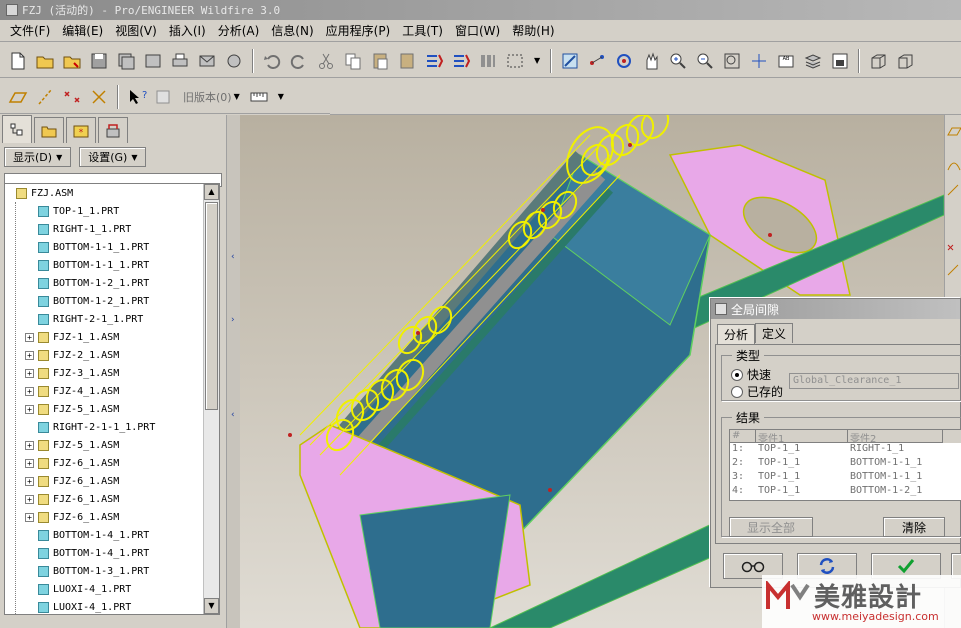 This screenshot has height=628, width=961. I want to click on paste-icon, so click(380, 61).